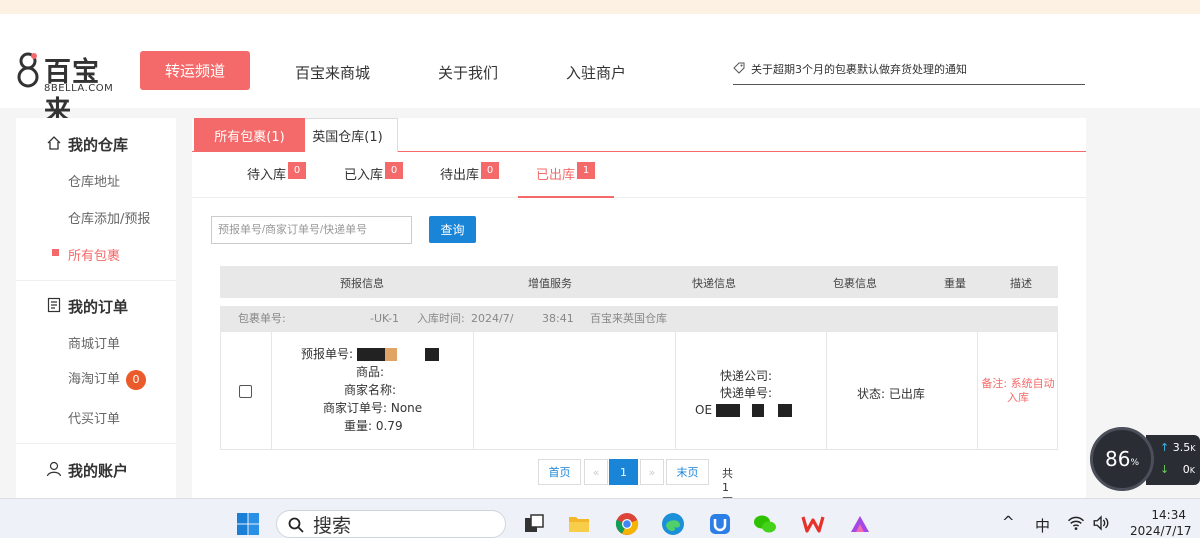 Image resolution: width=1200 pixels, height=538 pixels. What do you see at coordinates (54, 469) in the screenshot?
I see `user-icon` at bounding box center [54, 469].